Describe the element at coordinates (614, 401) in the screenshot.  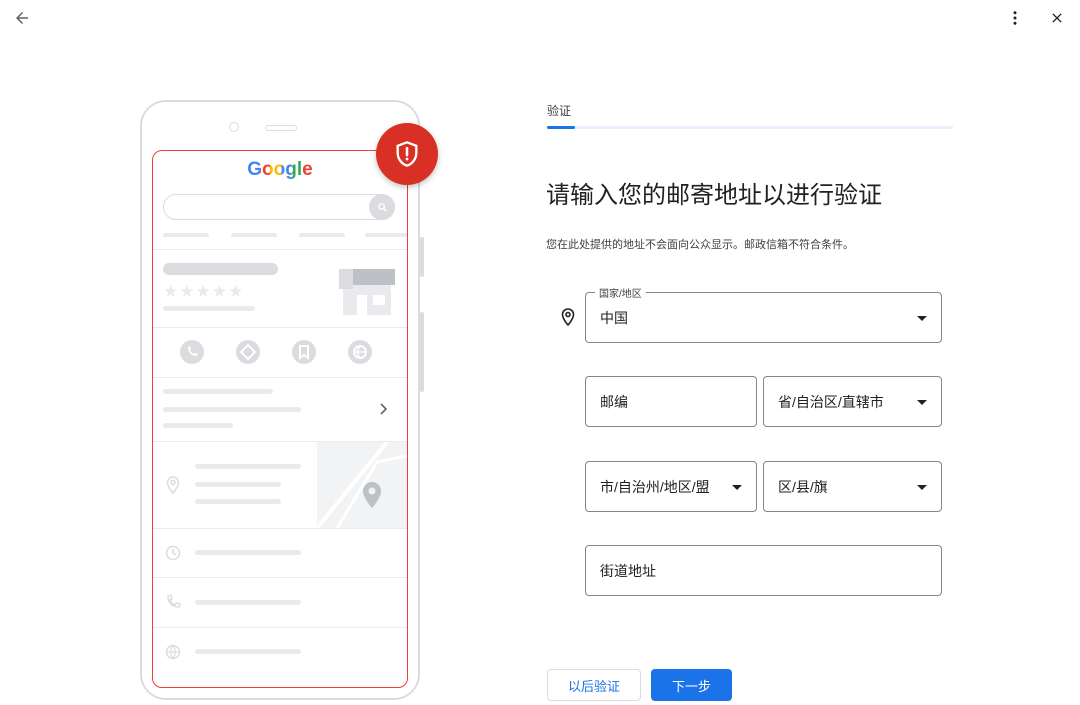
I see `postal-code-placeholder: 邮编` at that location.